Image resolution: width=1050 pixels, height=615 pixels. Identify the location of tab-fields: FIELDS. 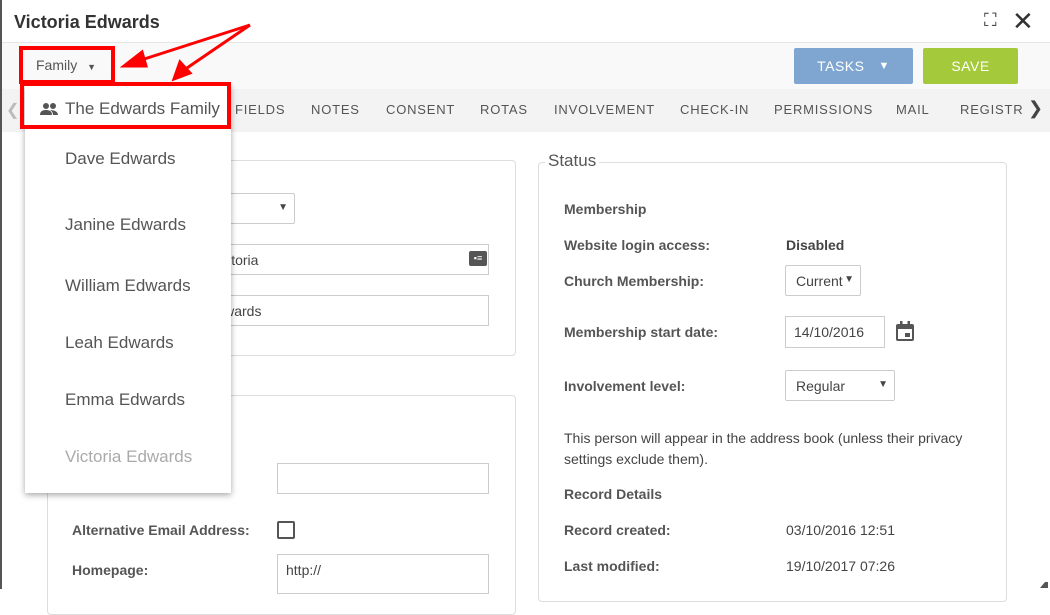
(260, 109).